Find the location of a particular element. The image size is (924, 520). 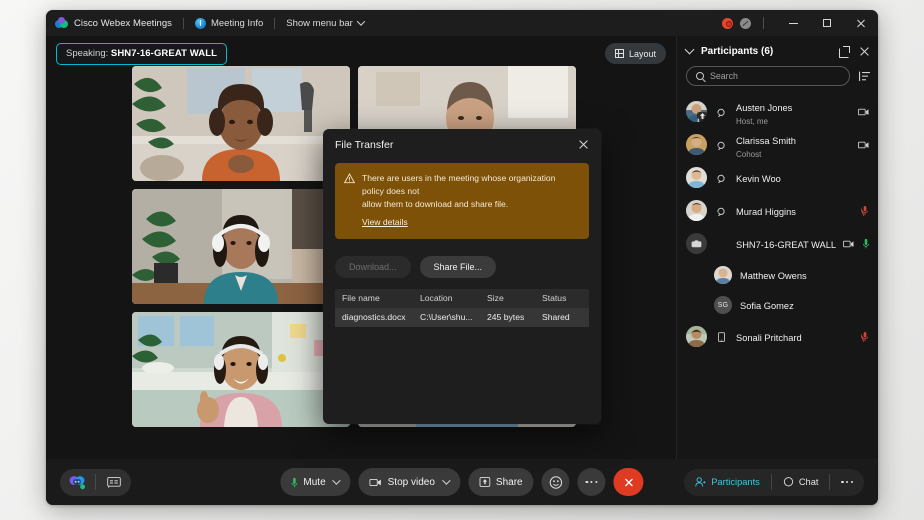

view-details-link: View details is located at coordinates (385, 222).